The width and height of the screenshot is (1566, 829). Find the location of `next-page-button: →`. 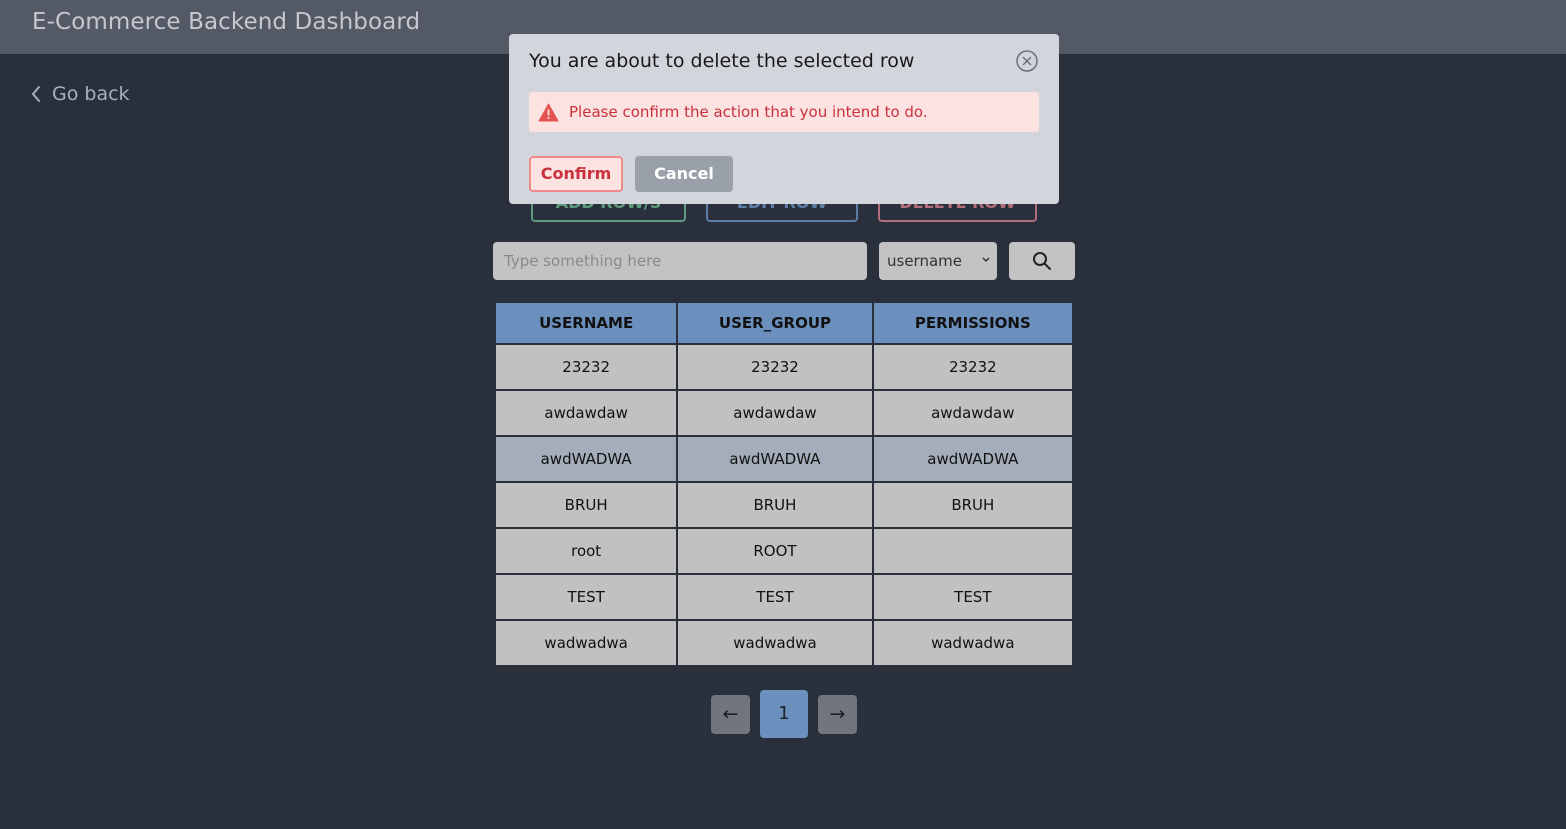

next-page-button: → is located at coordinates (837, 714).